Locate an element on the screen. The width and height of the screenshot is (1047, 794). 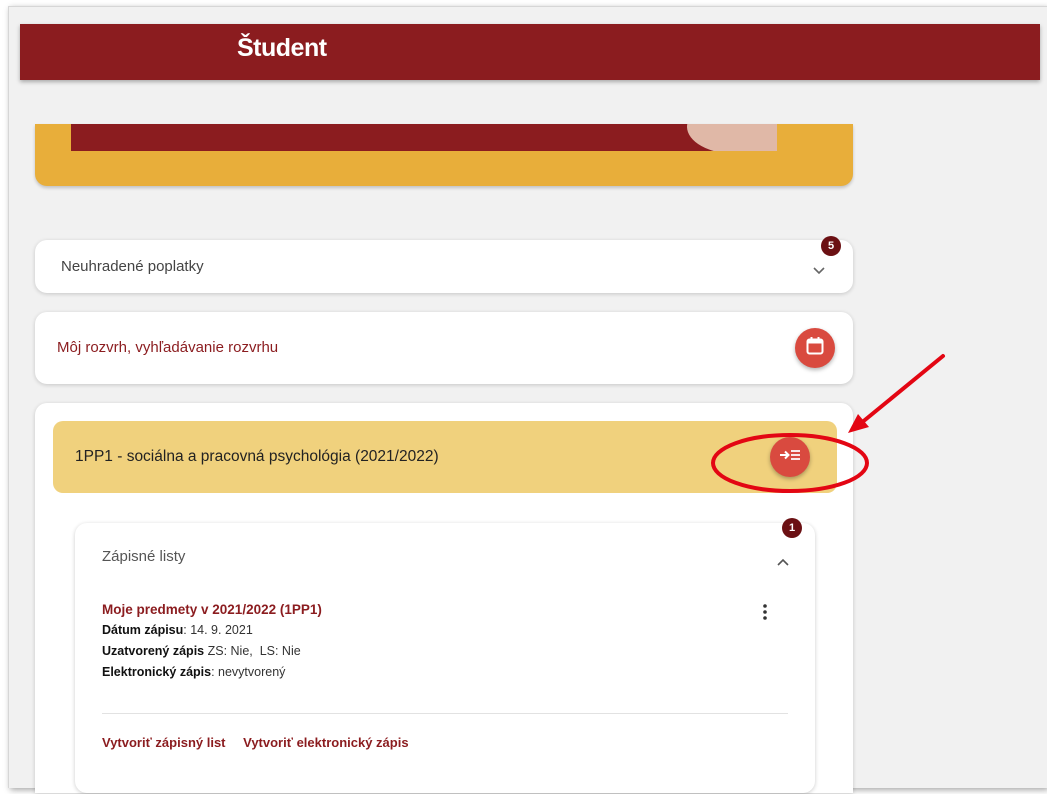
enrollment-count-badge: 1 is located at coordinates (792, 528).